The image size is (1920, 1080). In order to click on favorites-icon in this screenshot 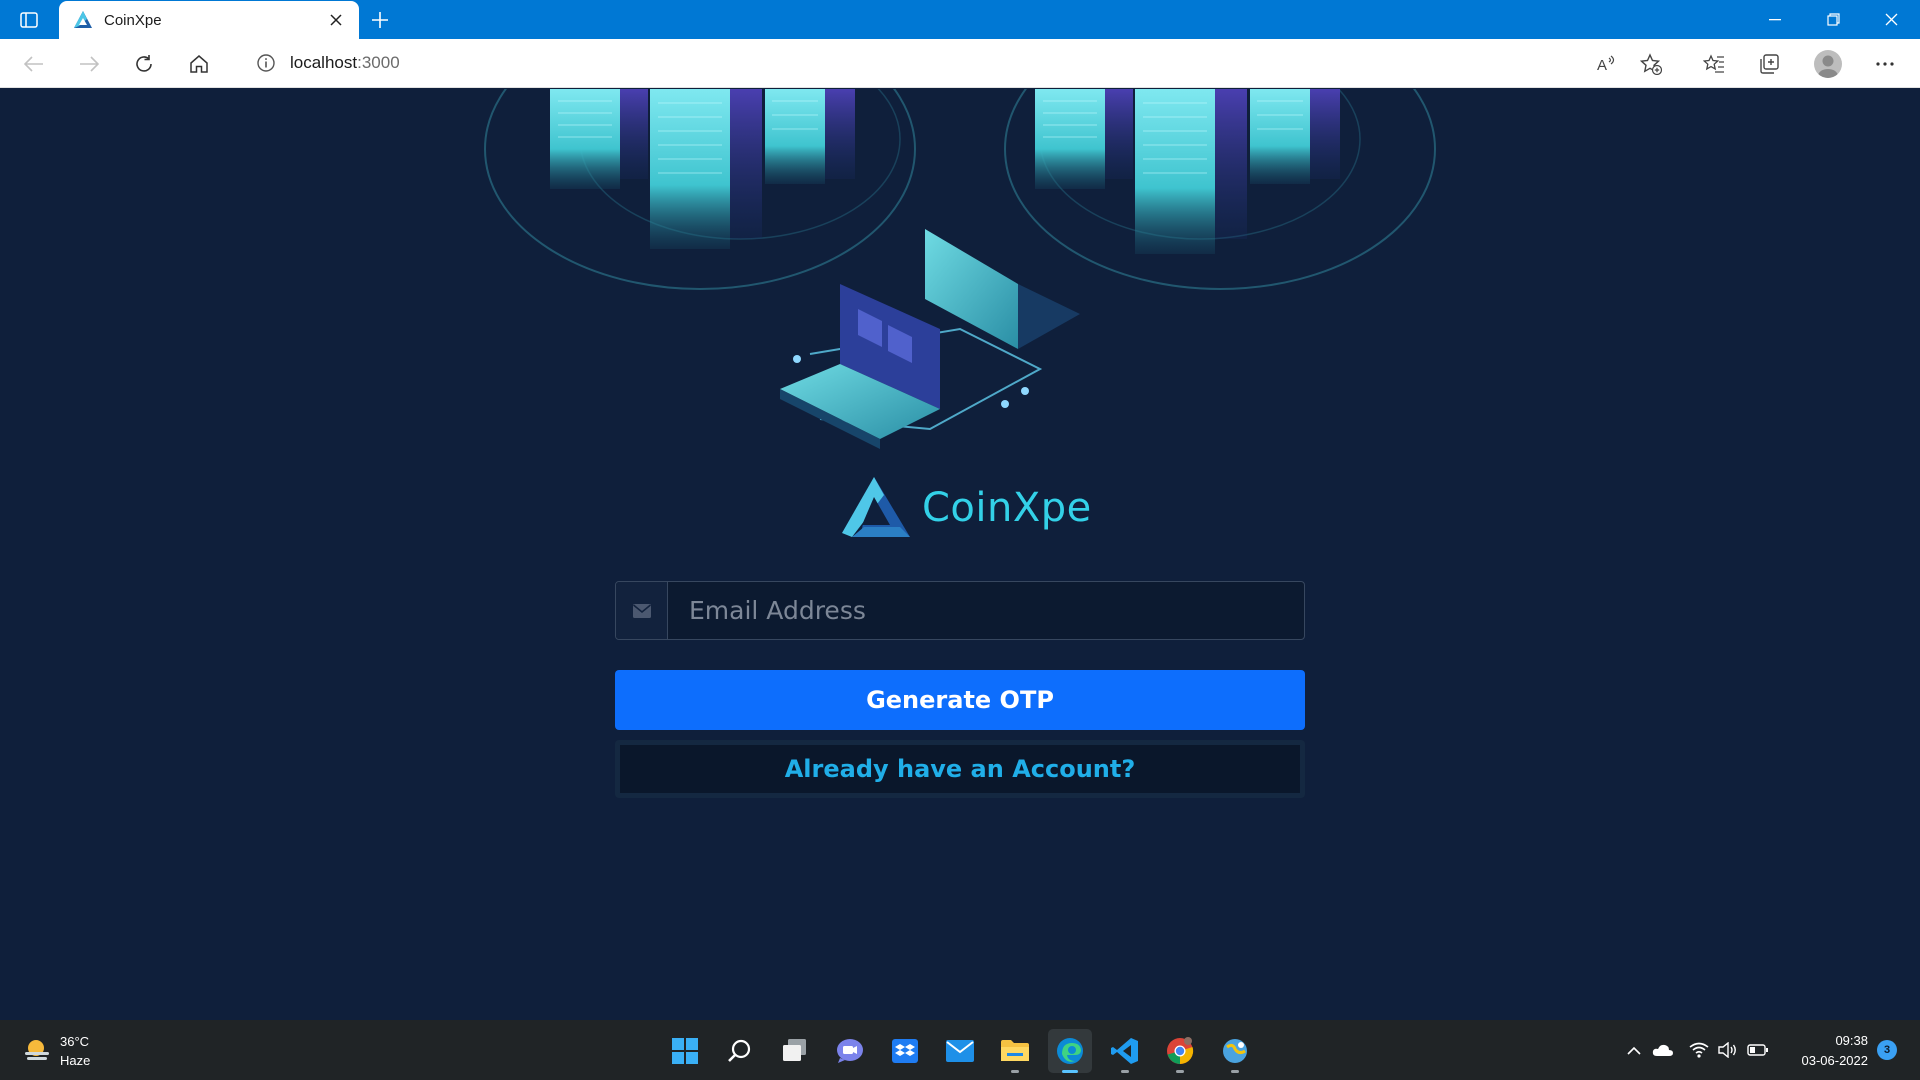, I will do `click(1714, 64)`.